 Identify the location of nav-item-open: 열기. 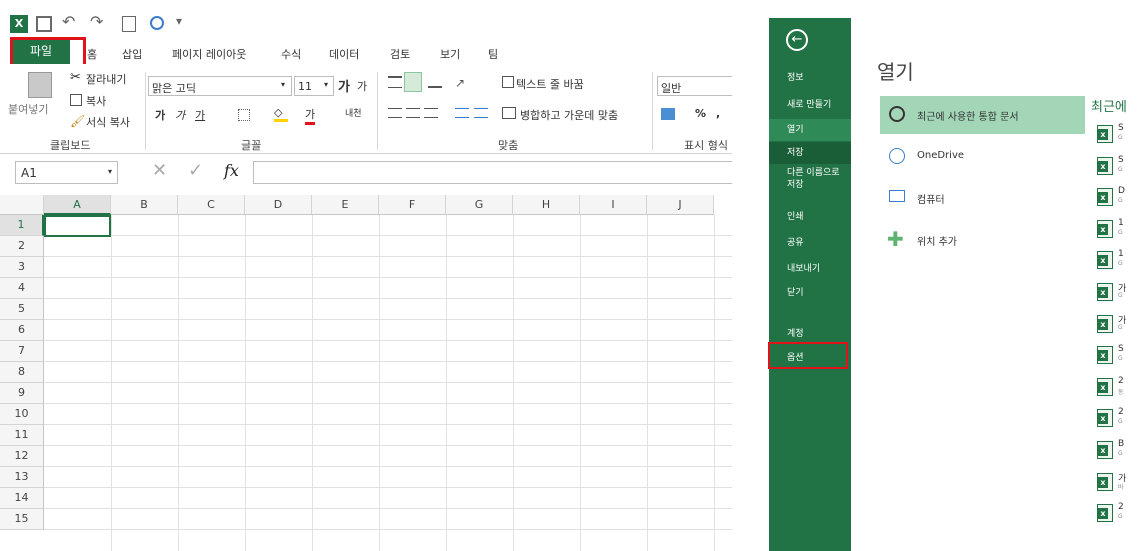
(810, 130).